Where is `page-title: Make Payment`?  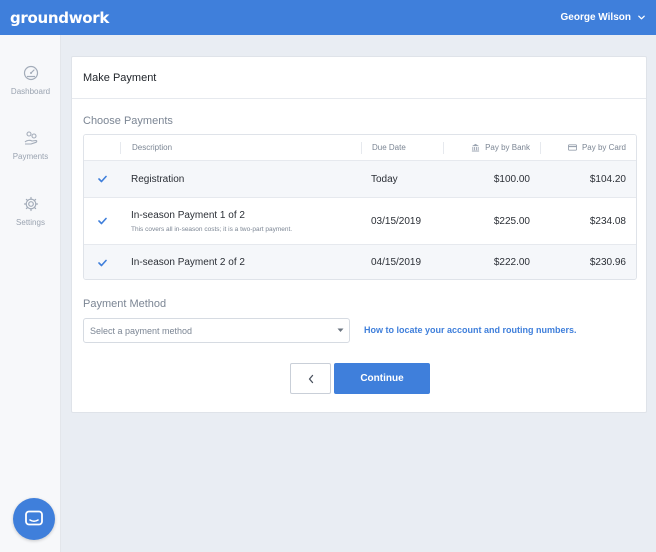 page-title: Make Payment is located at coordinates (120, 77).